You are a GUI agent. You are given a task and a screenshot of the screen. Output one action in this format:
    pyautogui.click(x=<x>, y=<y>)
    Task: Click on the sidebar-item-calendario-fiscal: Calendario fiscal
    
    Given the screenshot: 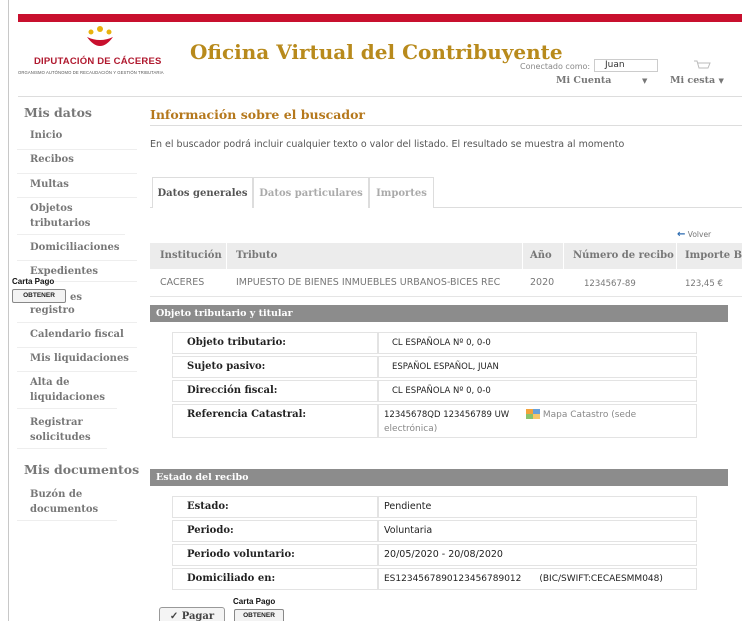 What is the action you would take?
    pyautogui.click(x=77, y=337)
    